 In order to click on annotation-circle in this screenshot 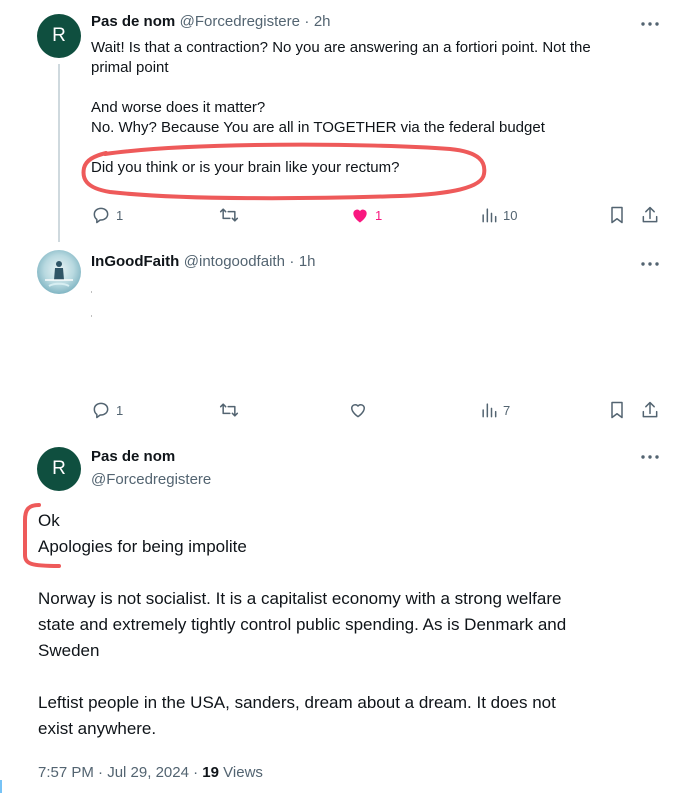, I will do `click(284, 171)`.